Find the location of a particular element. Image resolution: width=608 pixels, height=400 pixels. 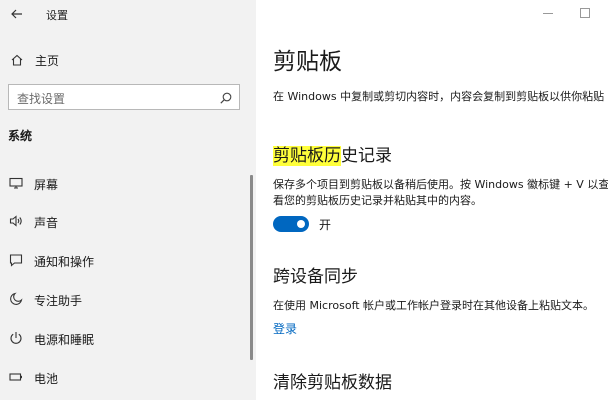

moon-icon is located at coordinates (16, 298).